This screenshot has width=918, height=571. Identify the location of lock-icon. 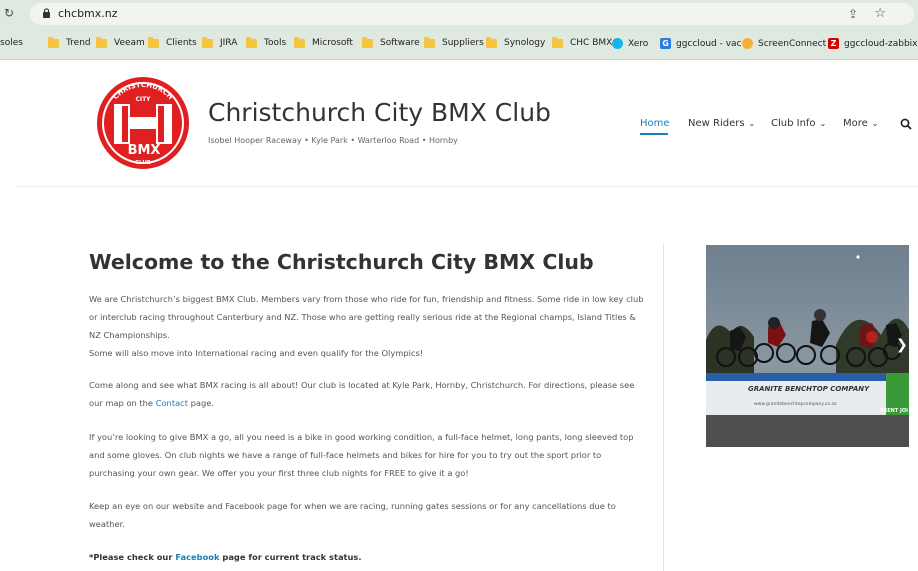
(46, 13).